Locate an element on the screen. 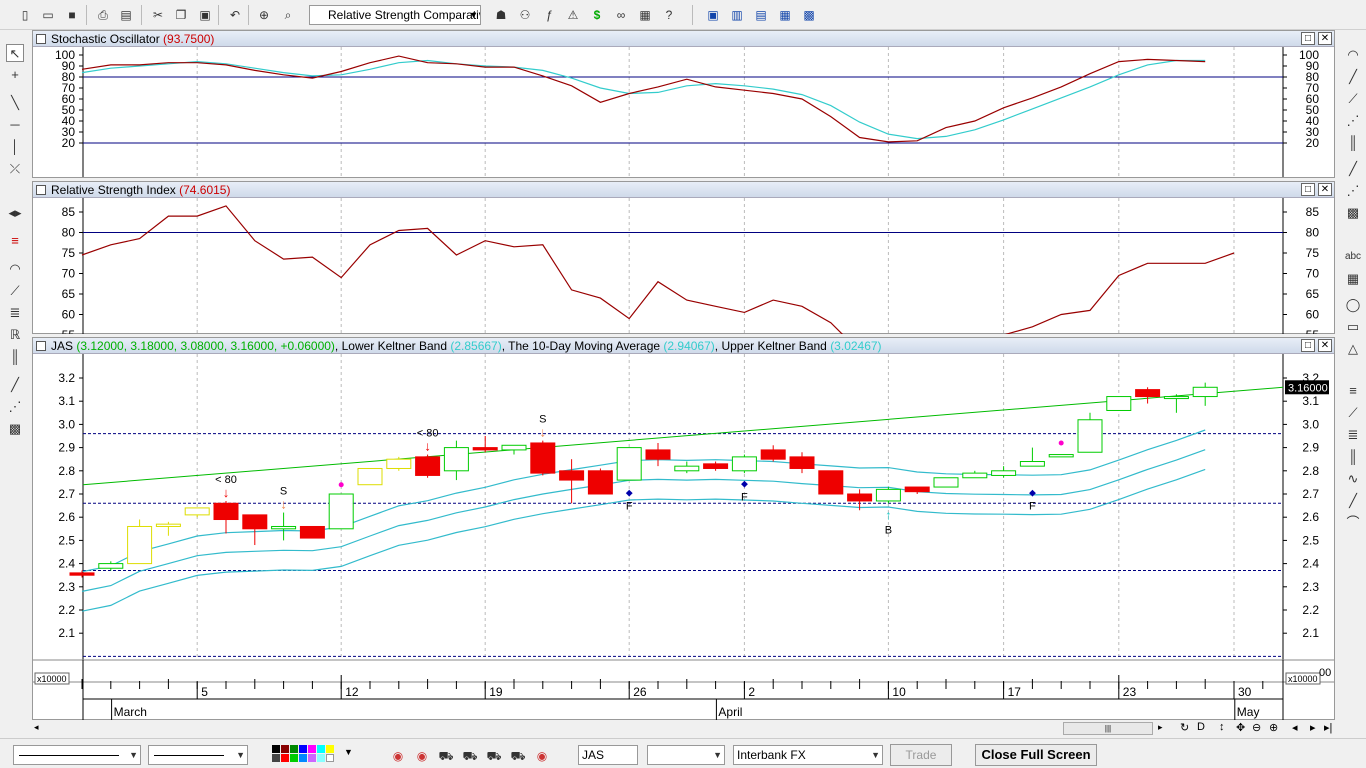  tile-vertical-icon: ▥ is located at coordinates (737, 15).